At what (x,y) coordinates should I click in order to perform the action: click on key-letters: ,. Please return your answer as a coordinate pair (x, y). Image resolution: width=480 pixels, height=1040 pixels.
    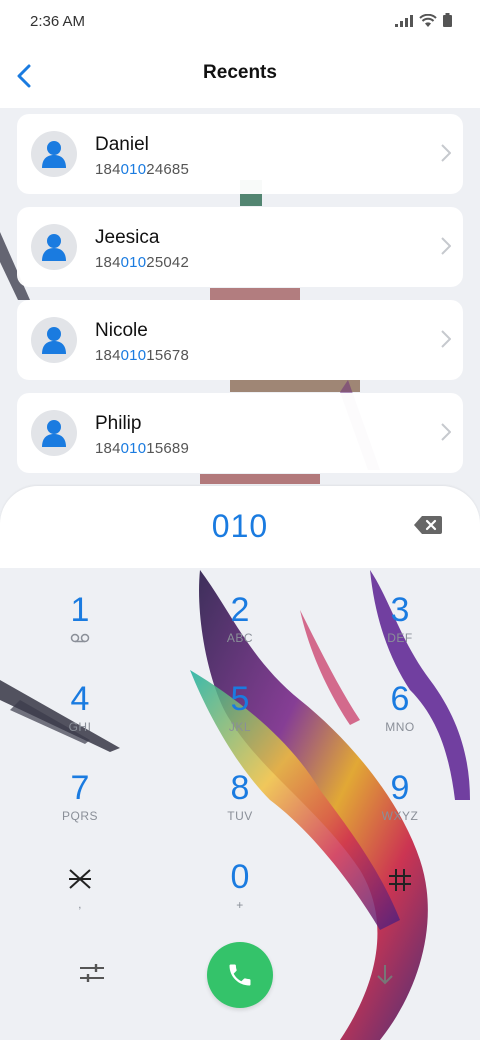
    Looking at the image, I should click on (80, 904).